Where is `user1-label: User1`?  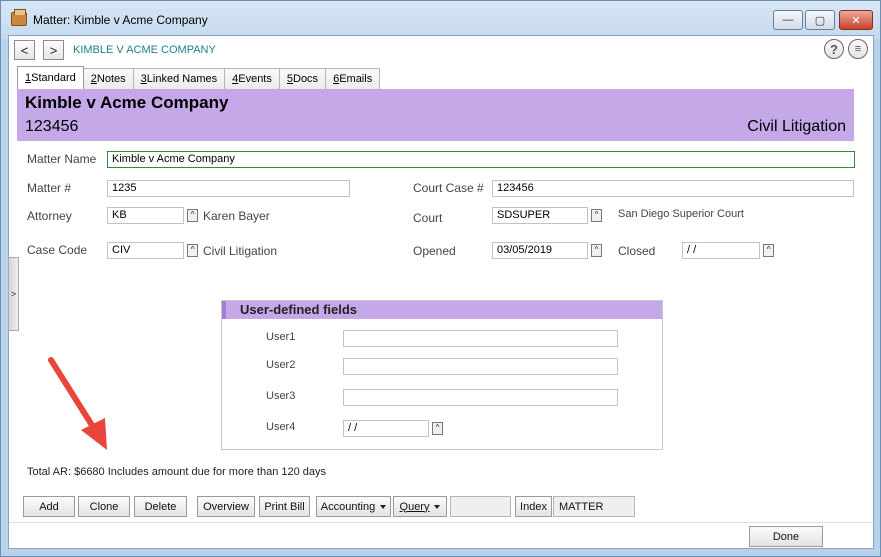 user1-label: User1 is located at coordinates (281, 337).